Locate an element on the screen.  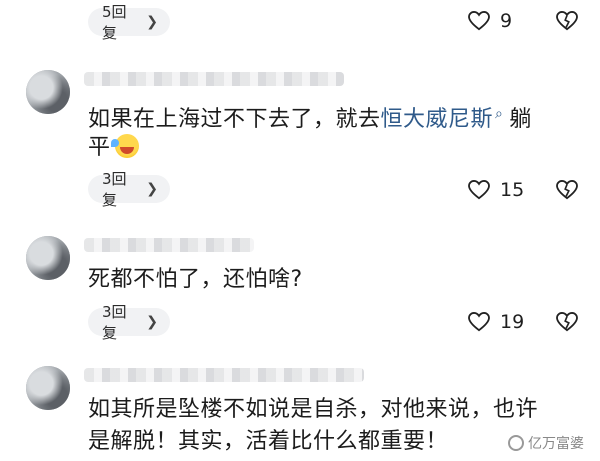
watermark: 亿万富婆 is located at coordinates (546, 443).